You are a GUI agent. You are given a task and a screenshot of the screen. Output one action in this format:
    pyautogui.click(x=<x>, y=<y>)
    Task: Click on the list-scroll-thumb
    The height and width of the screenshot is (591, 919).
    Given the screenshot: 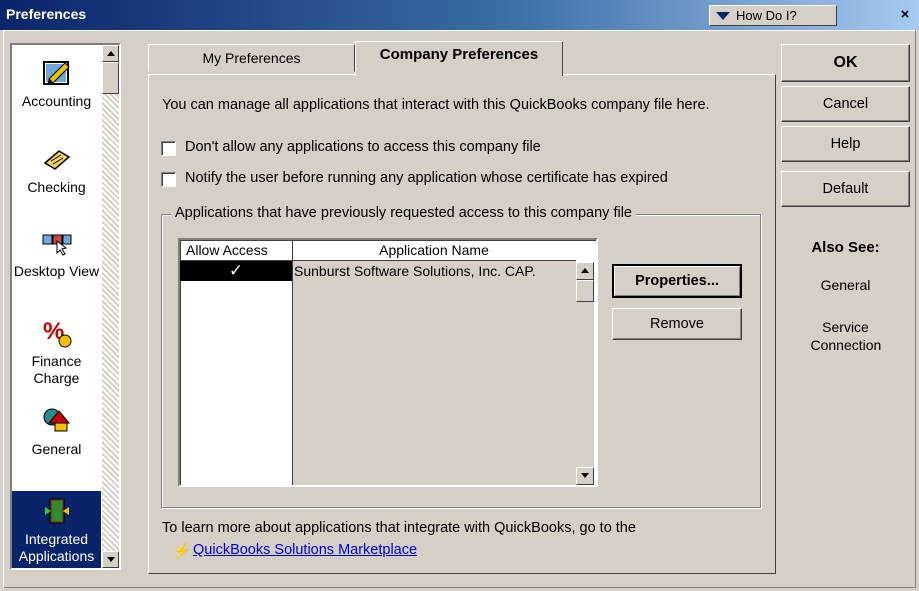 What is the action you would take?
    pyautogui.click(x=585, y=291)
    